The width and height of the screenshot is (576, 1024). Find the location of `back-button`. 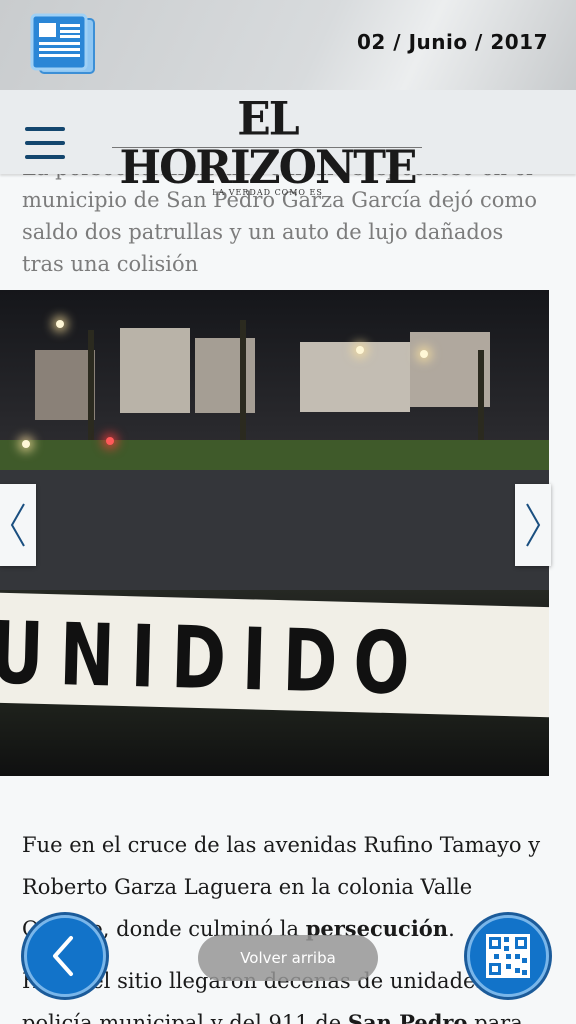

back-button is located at coordinates (65, 956).